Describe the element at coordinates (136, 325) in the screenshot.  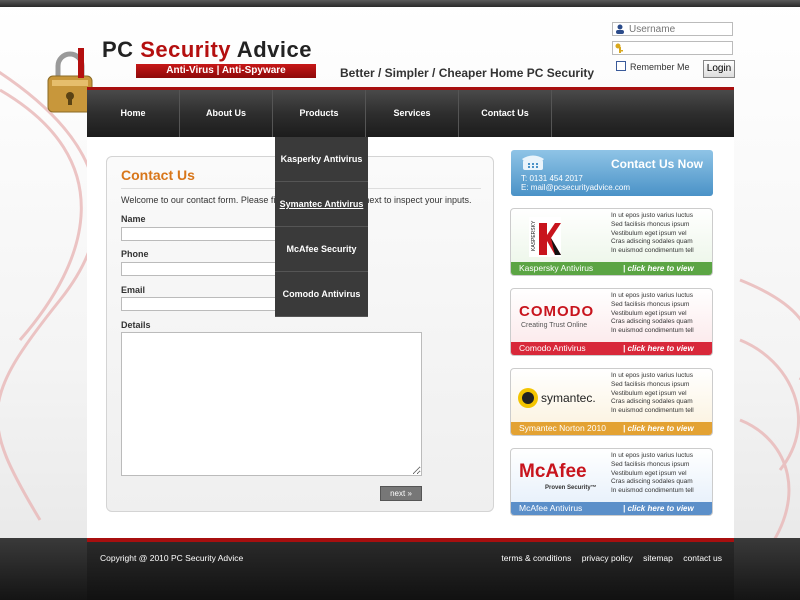
I see `details-label: Details` at that location.